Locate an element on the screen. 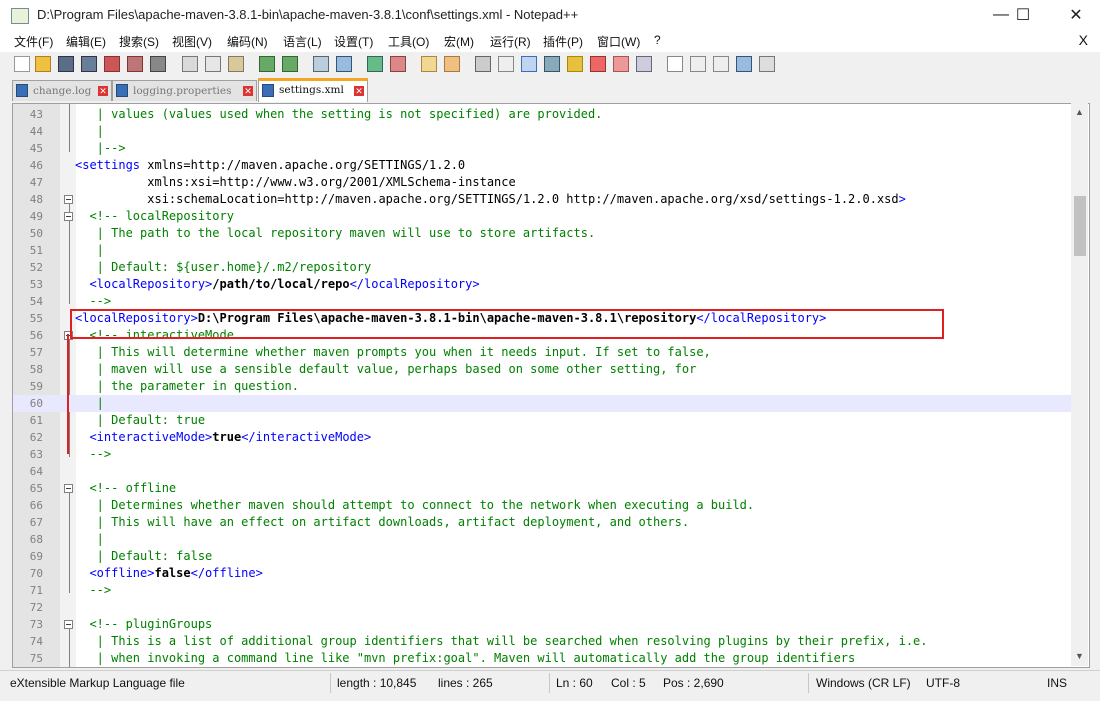 The width and height of the screenshot is (1100, 701). editor-line: 71 --> is located at coordinates (542, 590).